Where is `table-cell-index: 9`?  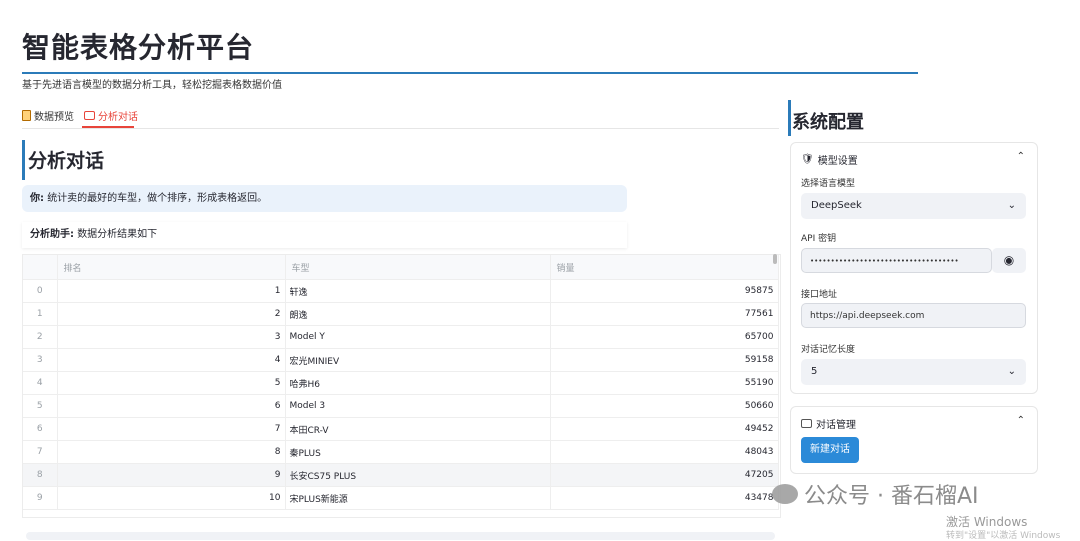 table-cell-index: 9 is located at coordinates (40, 498).